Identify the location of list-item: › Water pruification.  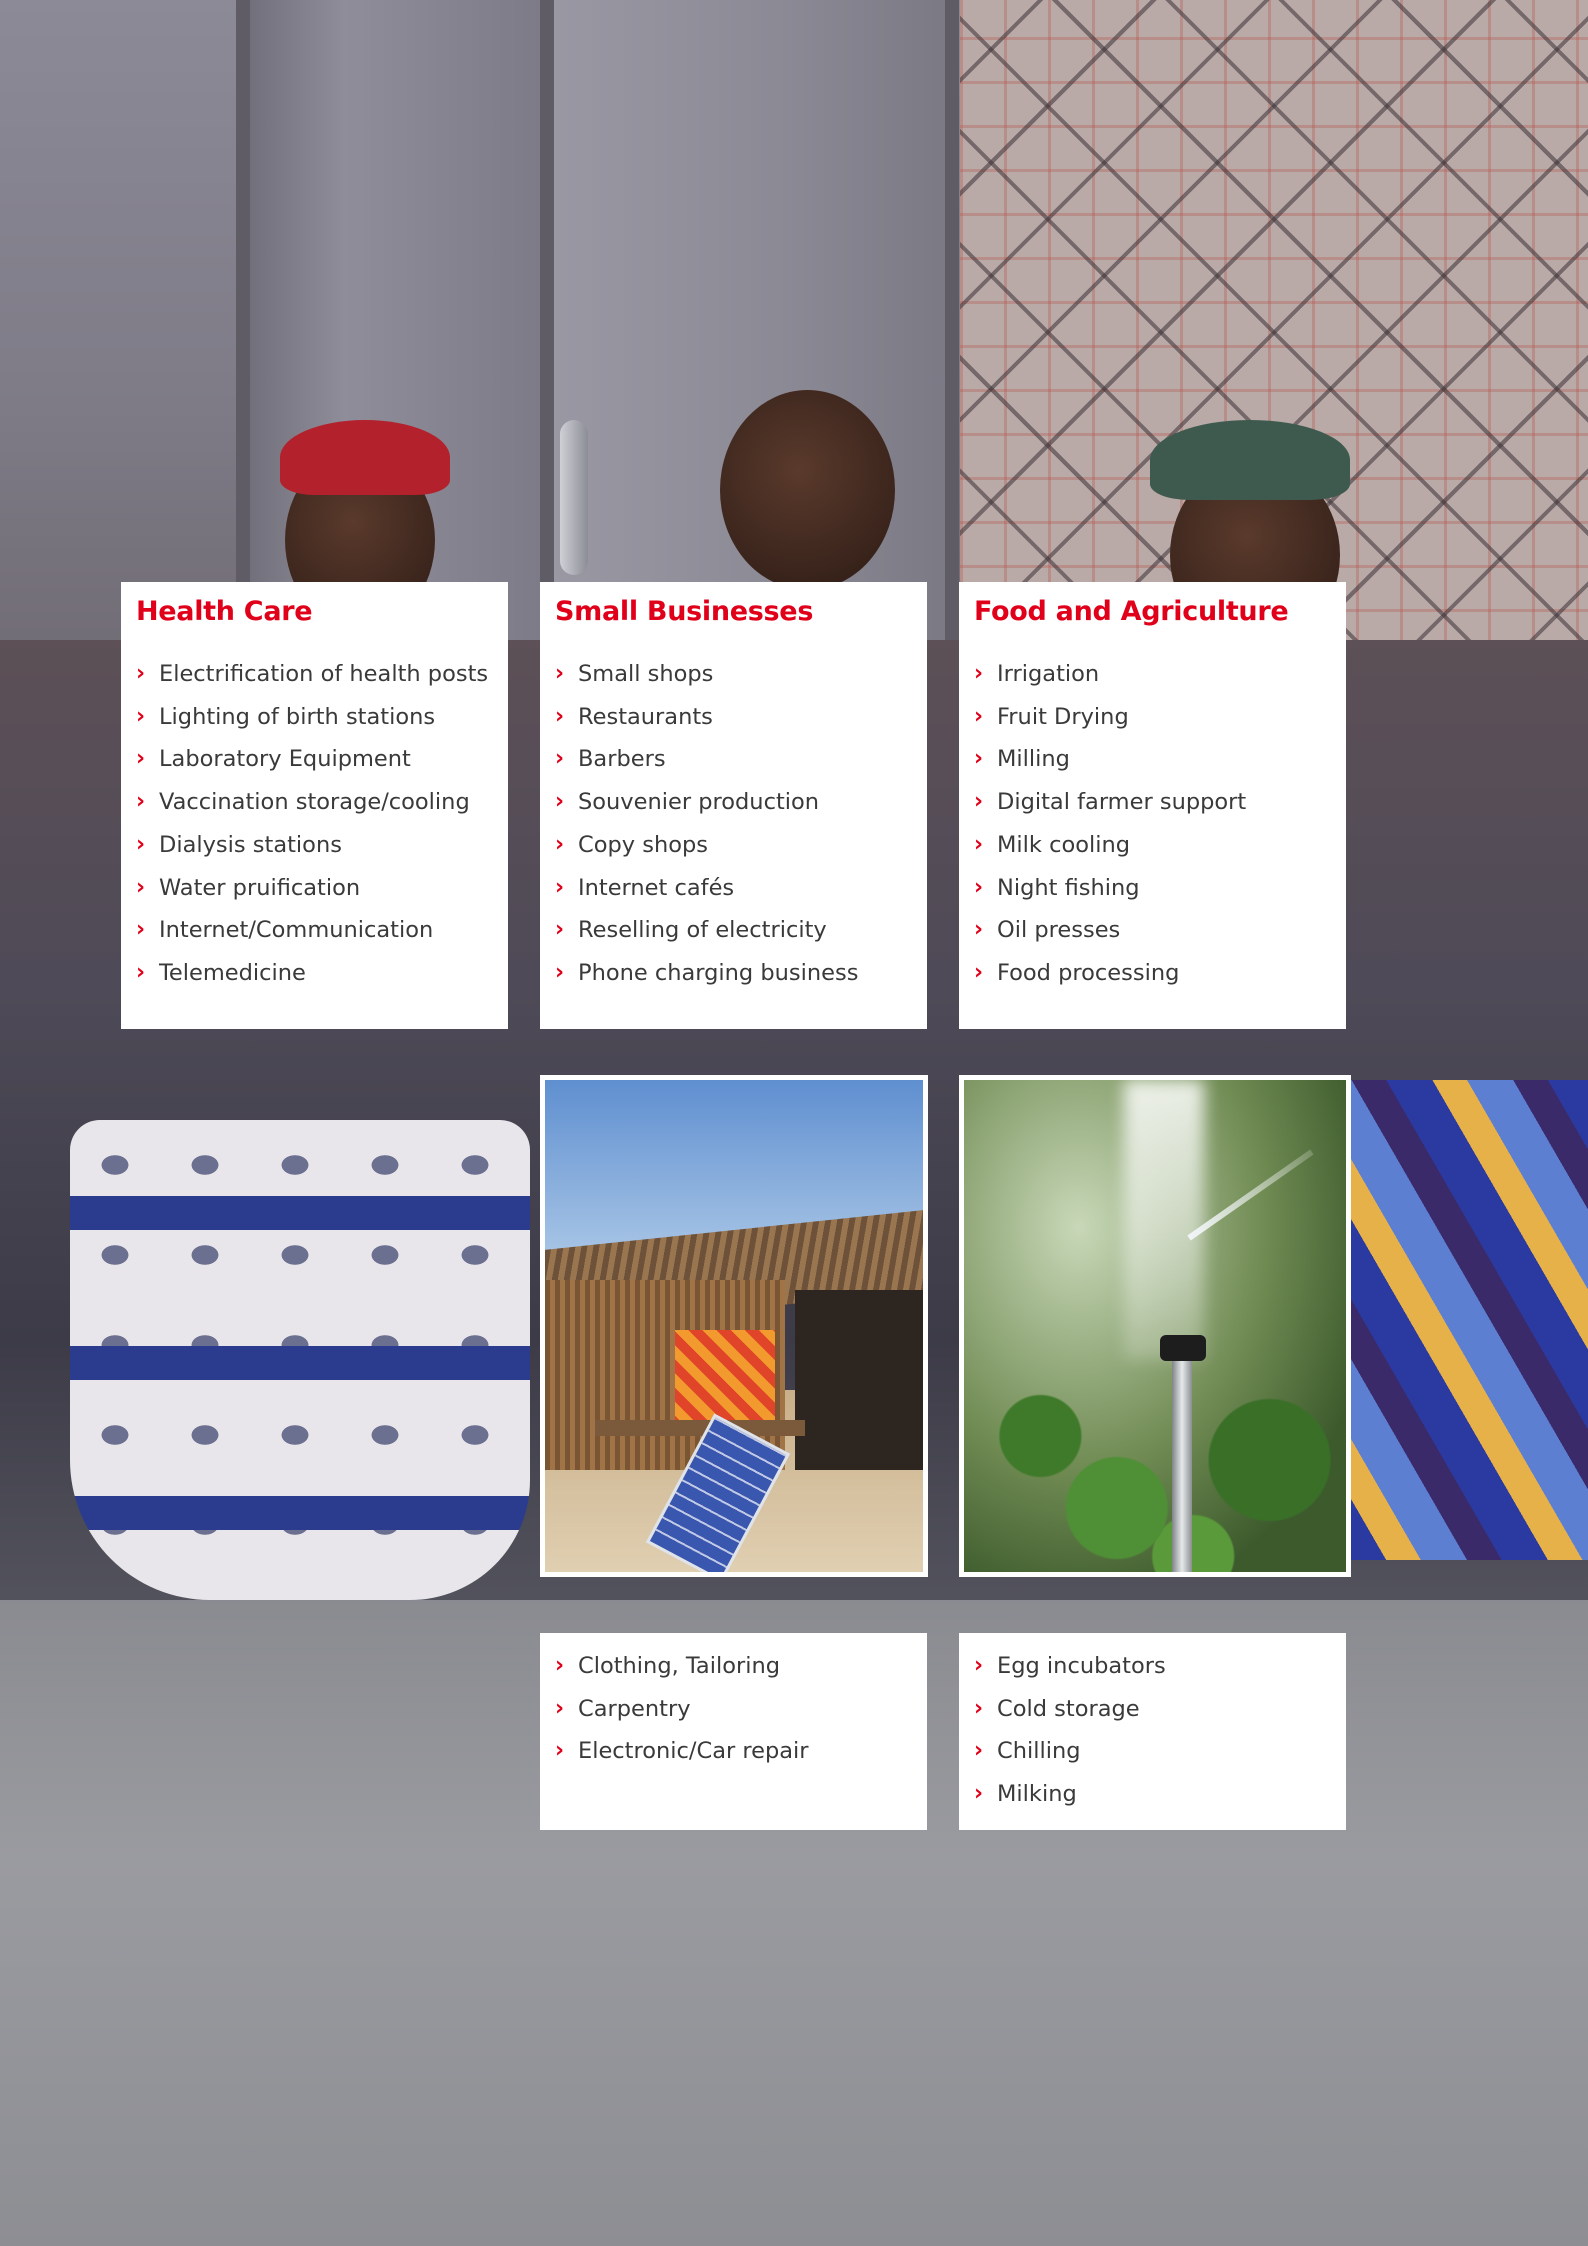
(314, 888).